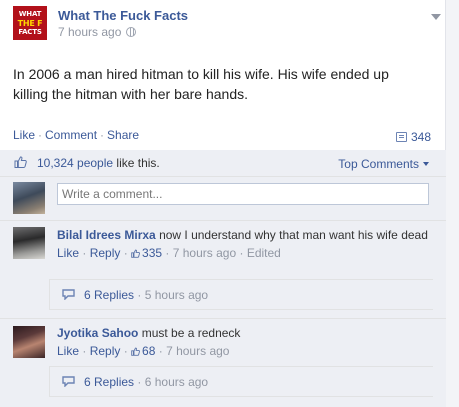 This screenshot has width=459, height=407. What do you see at coordinates (243, 194) in the screenshot?
I see `comment-input` at bounding box center [243, 194].